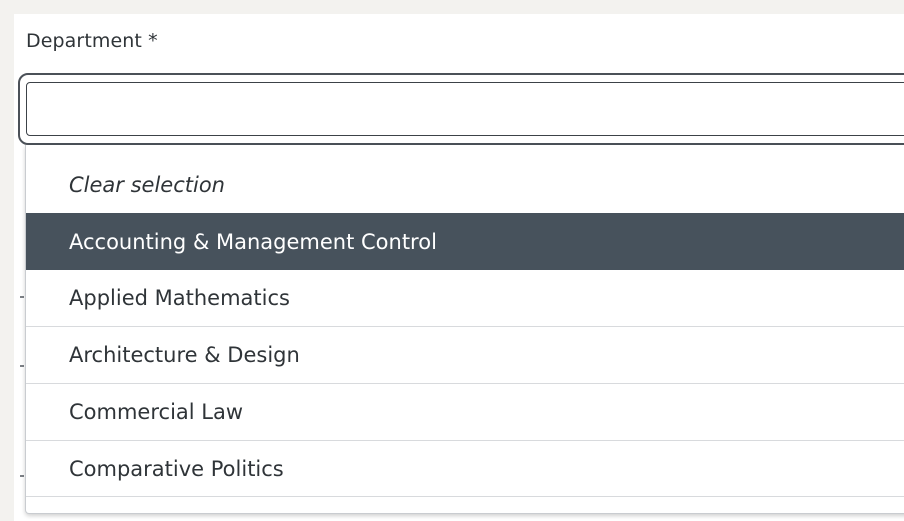  What do you see at coordinates (465, 298) in the screenshot?
I see `dropdown-option-applied-mathematics: Applied Mathematics` at bounding box center [465, 298].